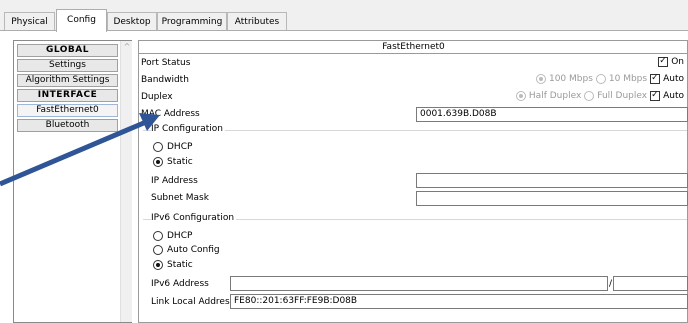  Describe the element at coordinates (552, 114) in the screenshot. I see `mac-address-field: 0001.639B.D08B` at that location.